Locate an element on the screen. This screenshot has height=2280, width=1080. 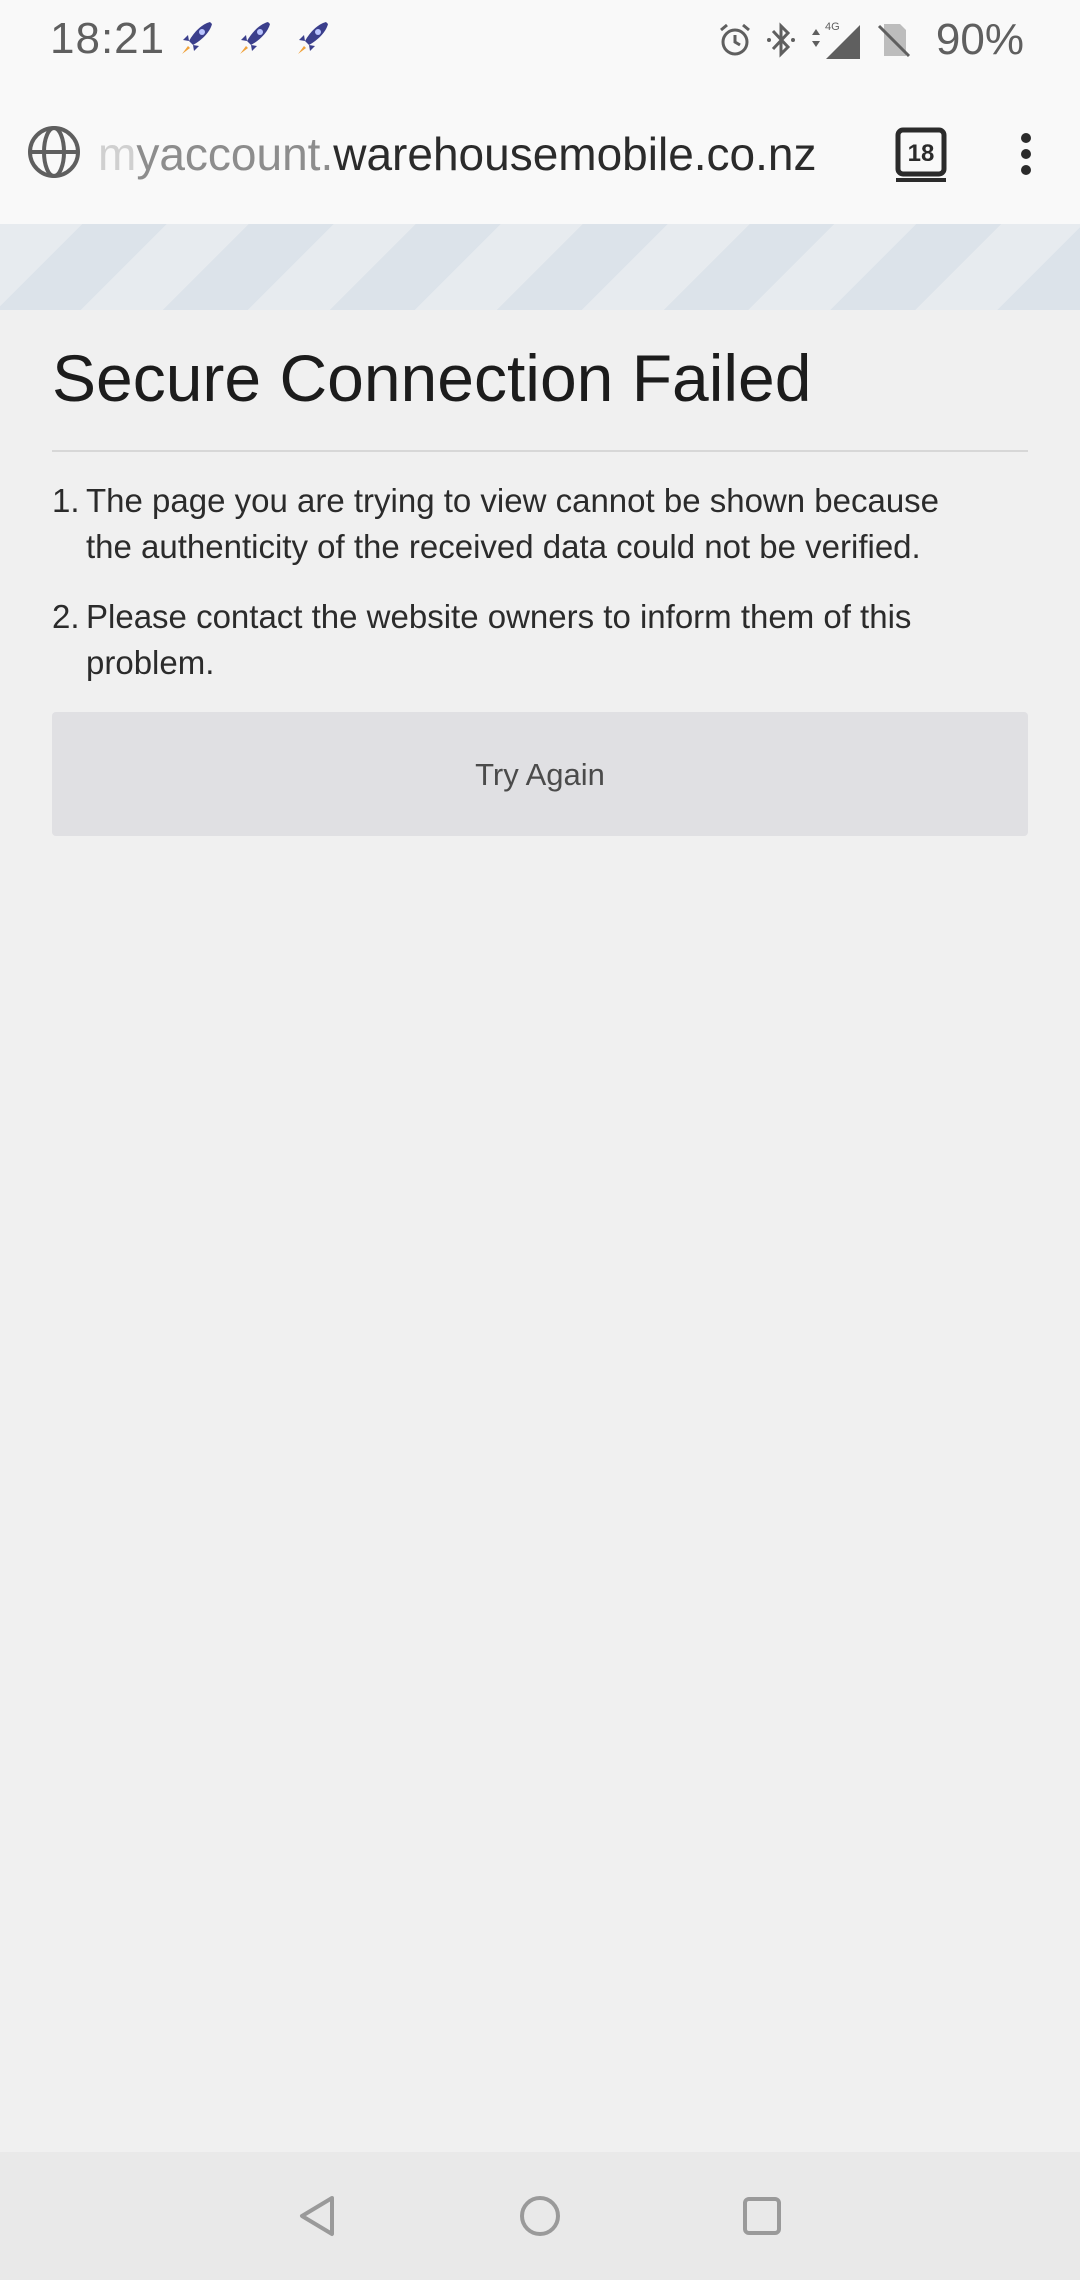
network-label: 4G is located at coordinates (832, 27).